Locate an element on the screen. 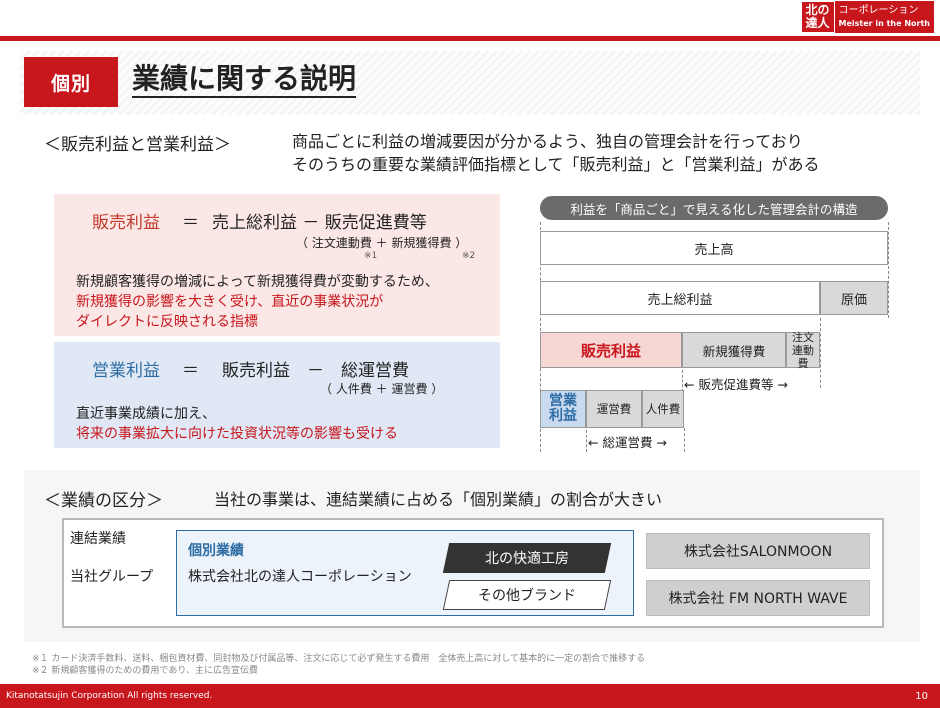 The height and width of the screenshot is (708, 940). operating-profit-breakdown: （ 人件費 ＋ 運営費 ） is located at coordinates (382, 389).